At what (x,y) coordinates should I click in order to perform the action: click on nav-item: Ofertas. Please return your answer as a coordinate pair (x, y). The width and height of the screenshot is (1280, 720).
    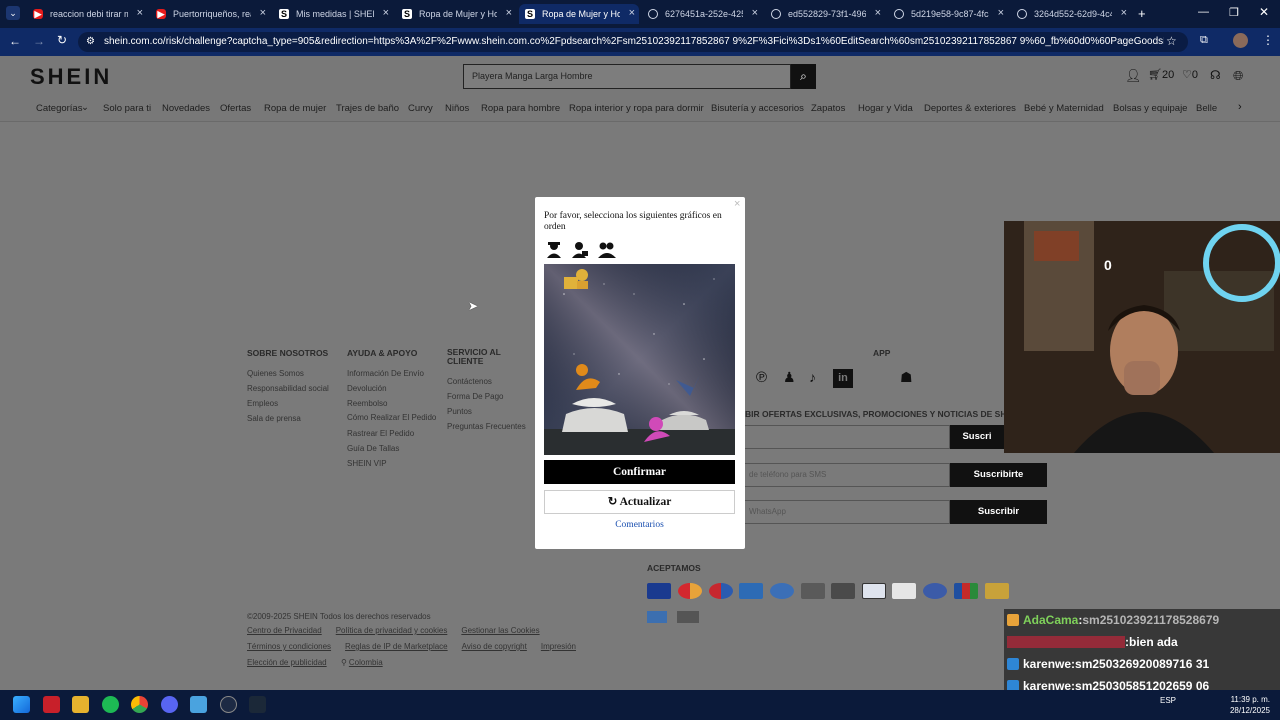
    Looking at the image, I should click on (235, 108).